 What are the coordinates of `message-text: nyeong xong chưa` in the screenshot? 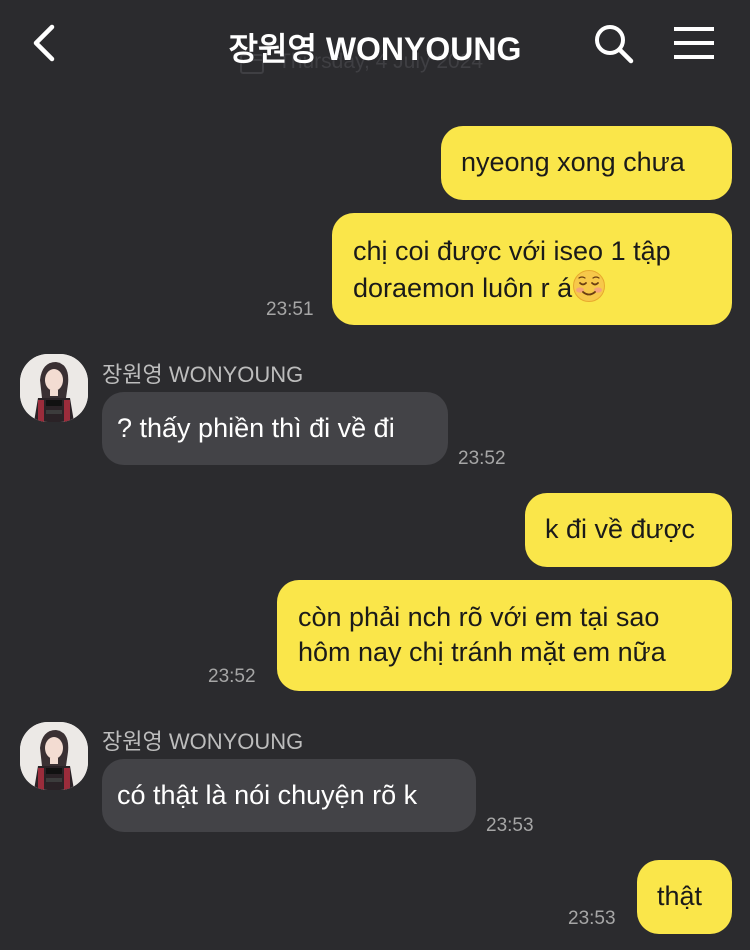 It's located at (573, 162).